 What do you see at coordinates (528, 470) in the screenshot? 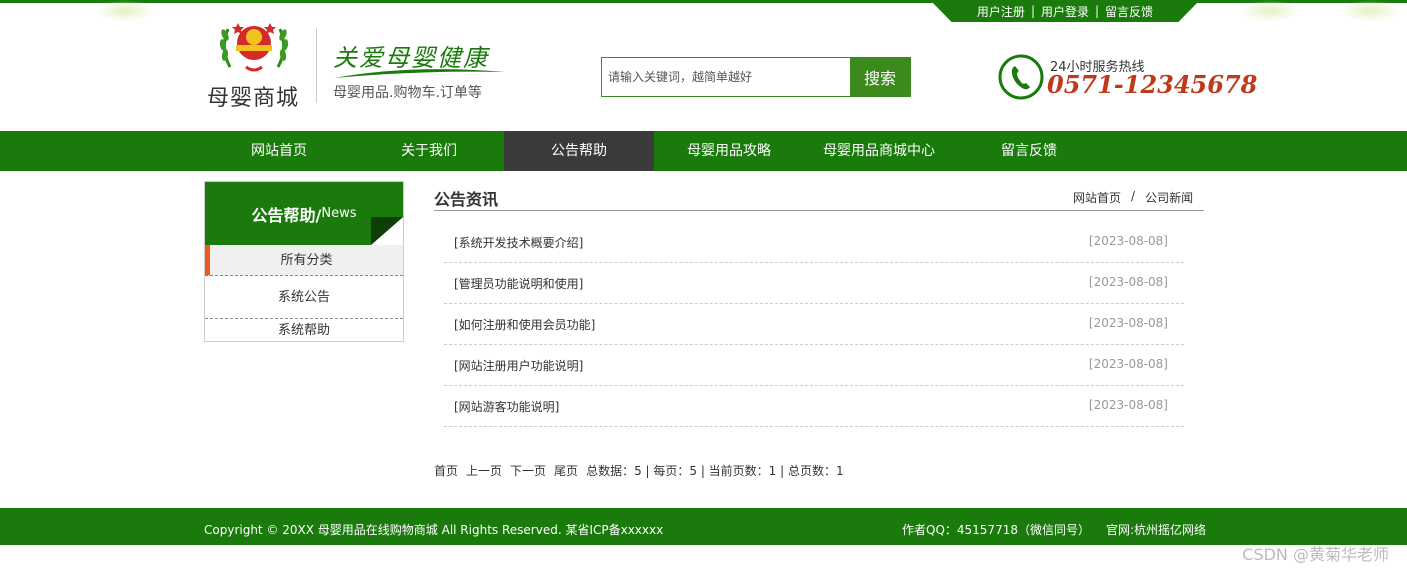
I see `pager-next: 下一页` at bounding box center [528, 470].